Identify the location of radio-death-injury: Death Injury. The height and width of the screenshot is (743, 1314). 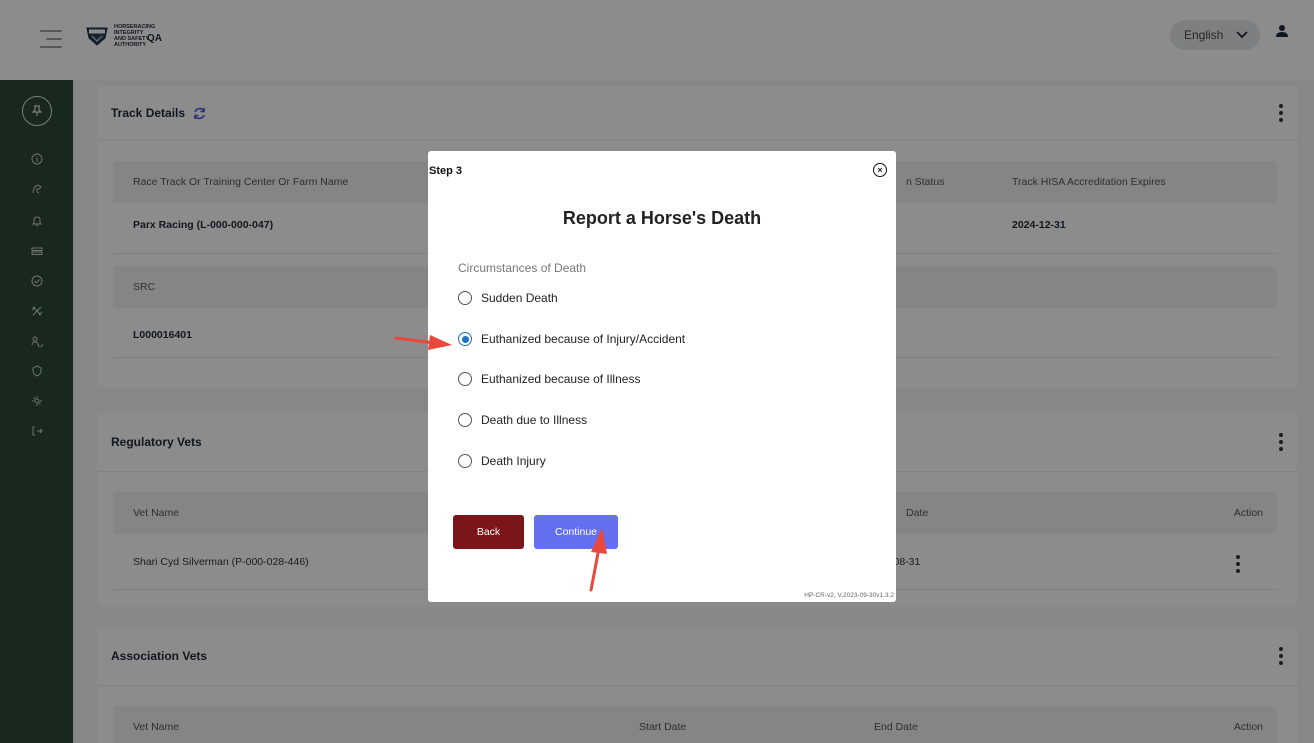
(502, 461).